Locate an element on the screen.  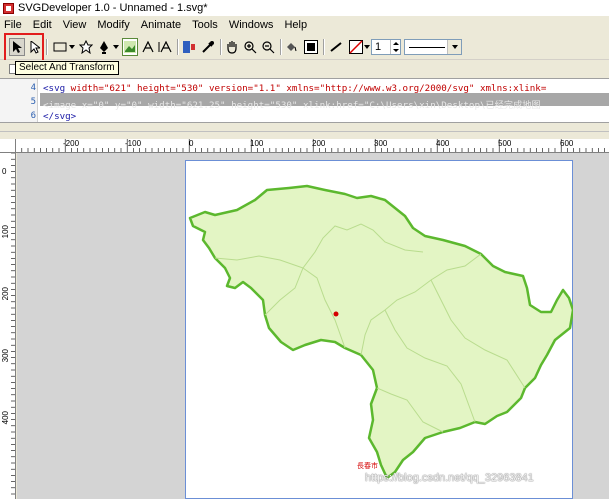
menu-animate: Animate is located at coordinates (161, 25).